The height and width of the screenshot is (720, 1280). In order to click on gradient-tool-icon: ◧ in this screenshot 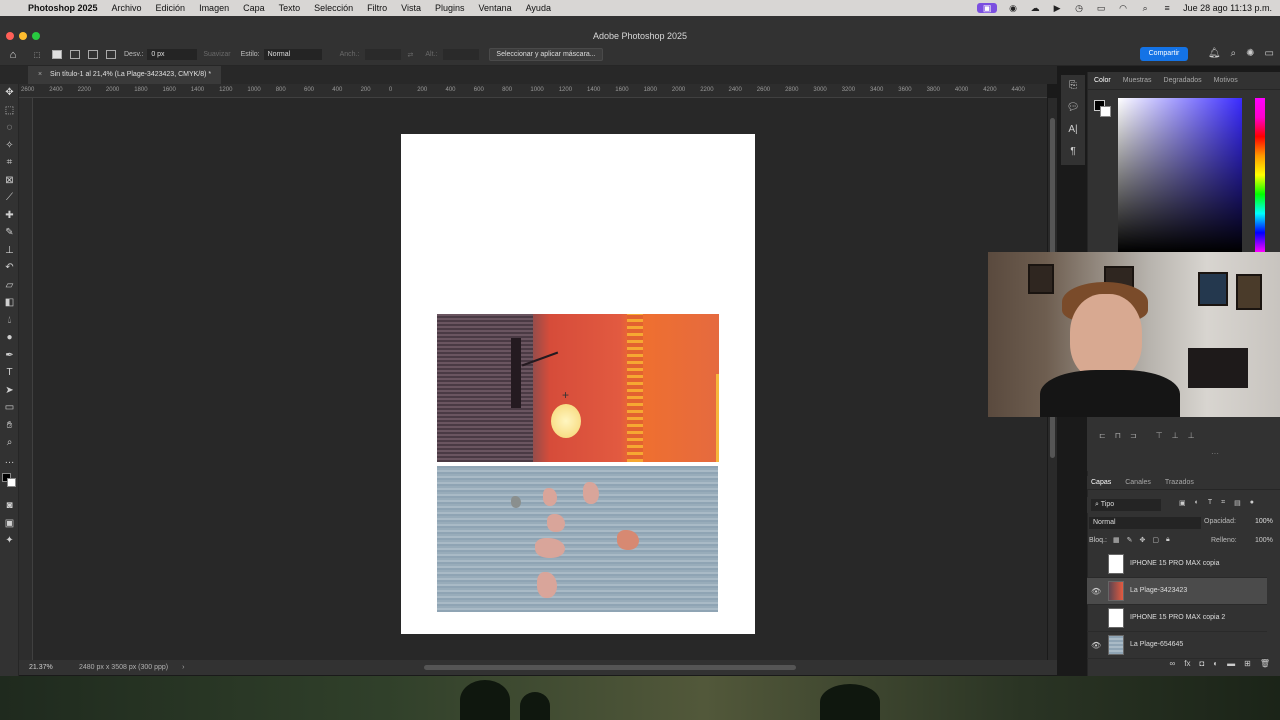, I will do `click(9, 303)`.